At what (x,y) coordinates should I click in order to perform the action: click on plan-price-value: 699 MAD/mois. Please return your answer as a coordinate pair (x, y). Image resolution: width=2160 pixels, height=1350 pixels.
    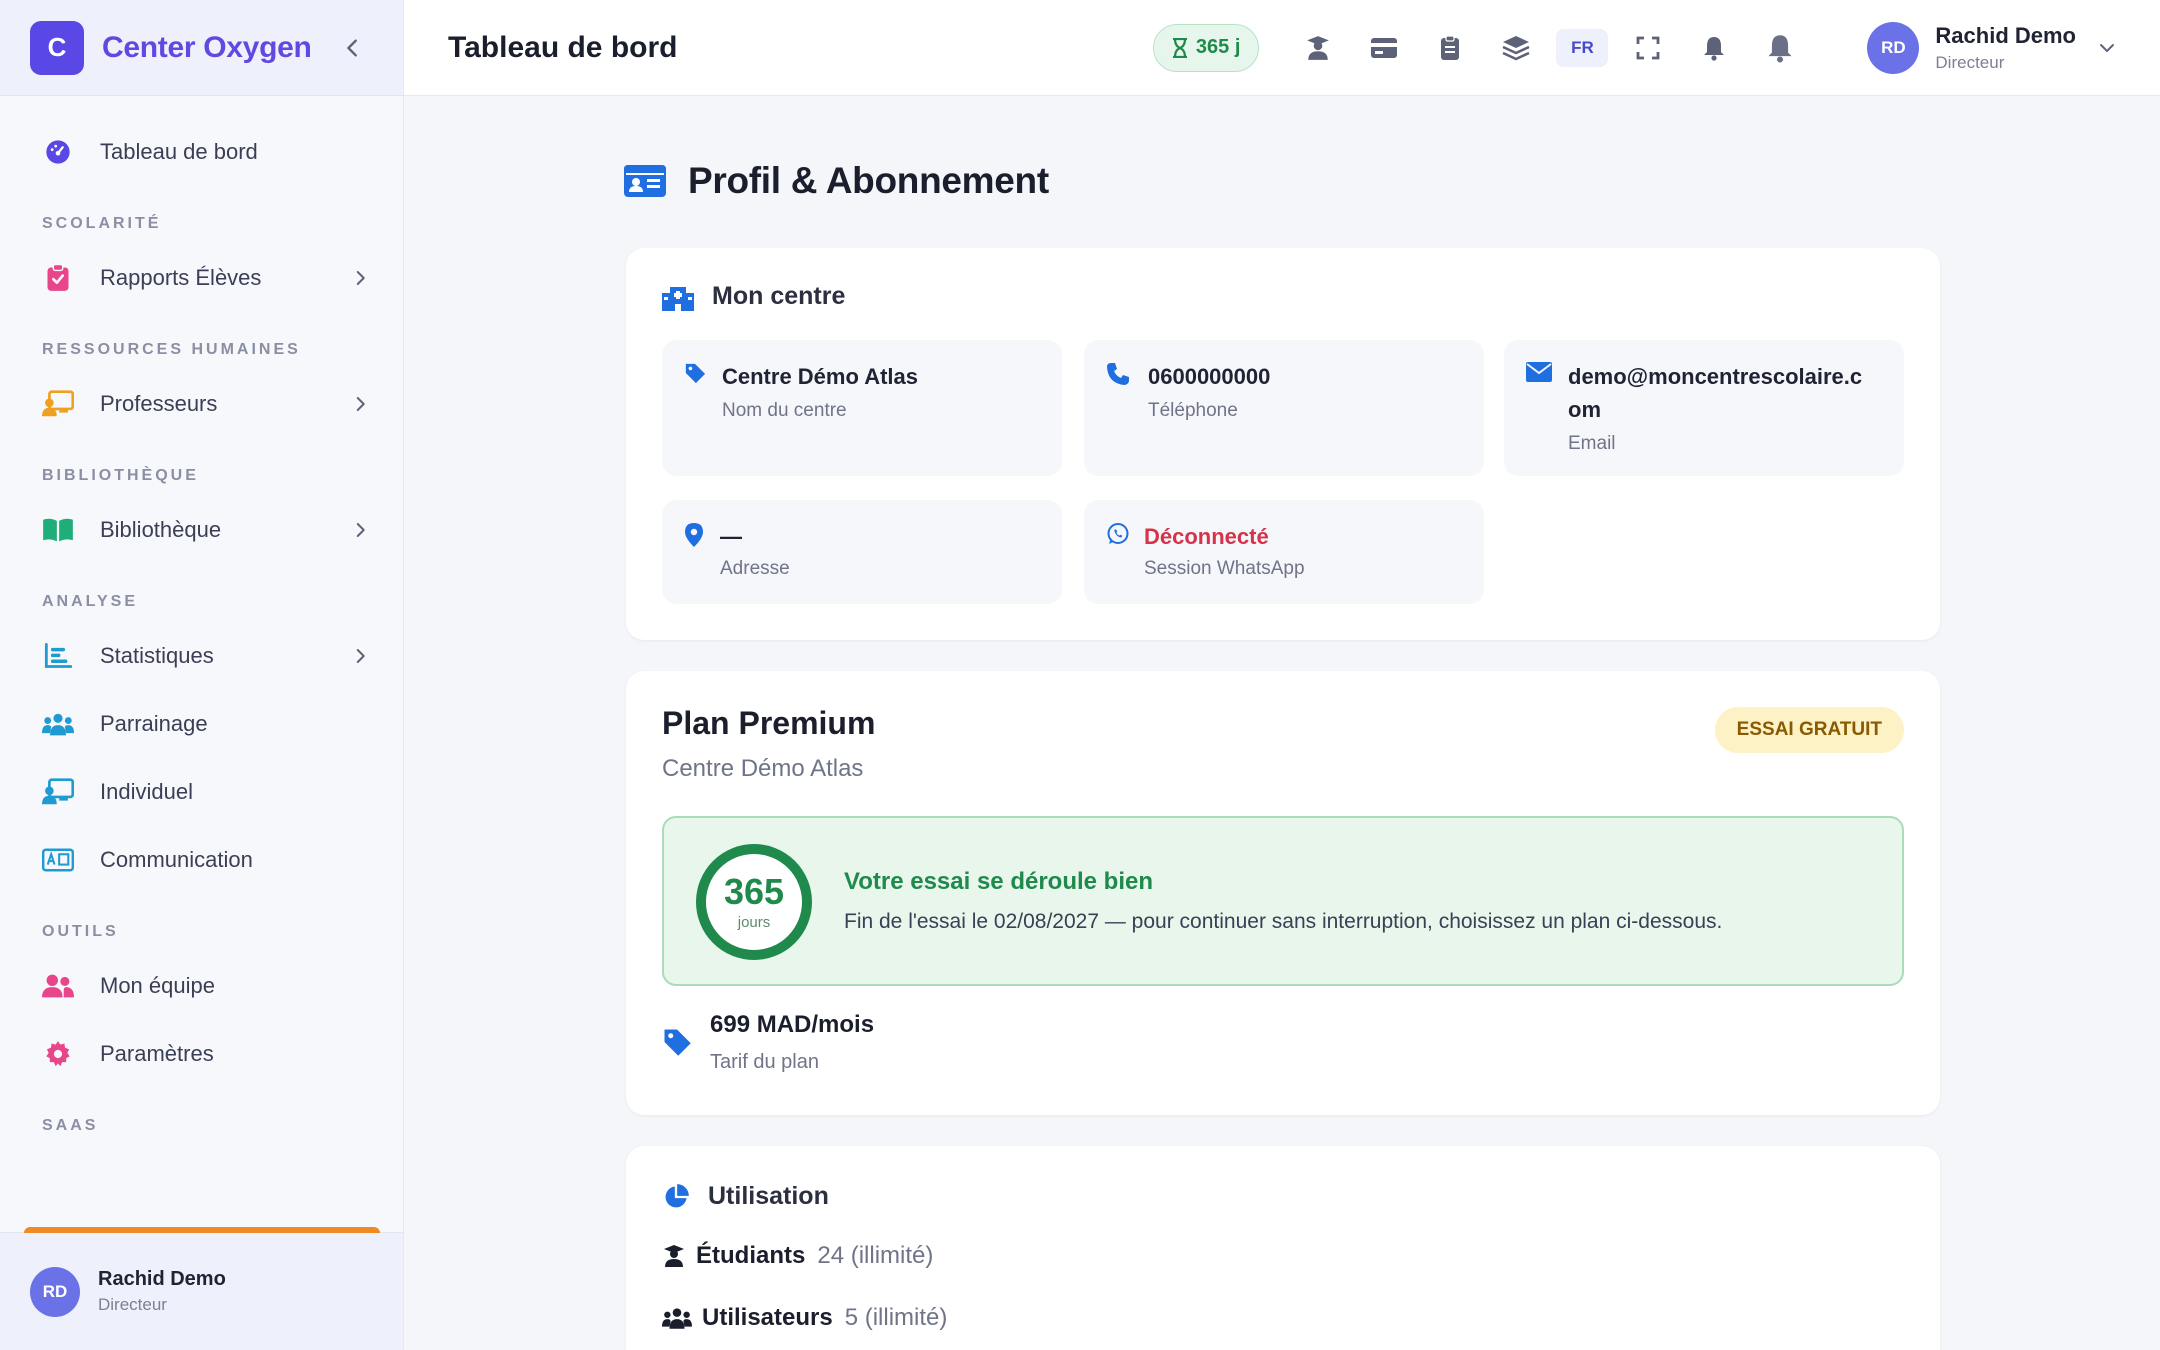
    Looking at the image, I should click on (792, 1024).